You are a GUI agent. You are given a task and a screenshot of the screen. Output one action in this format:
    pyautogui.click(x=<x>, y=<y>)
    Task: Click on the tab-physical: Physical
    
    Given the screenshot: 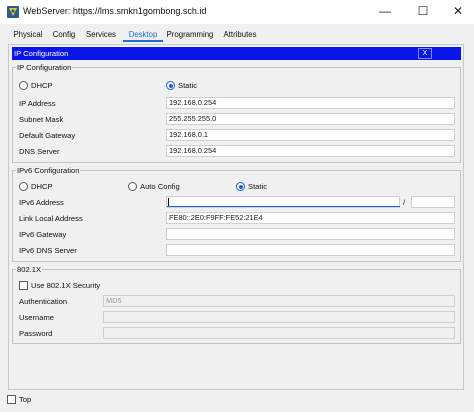 What is the action you would take?
    pyautogui.click(x=28, y=34)
    